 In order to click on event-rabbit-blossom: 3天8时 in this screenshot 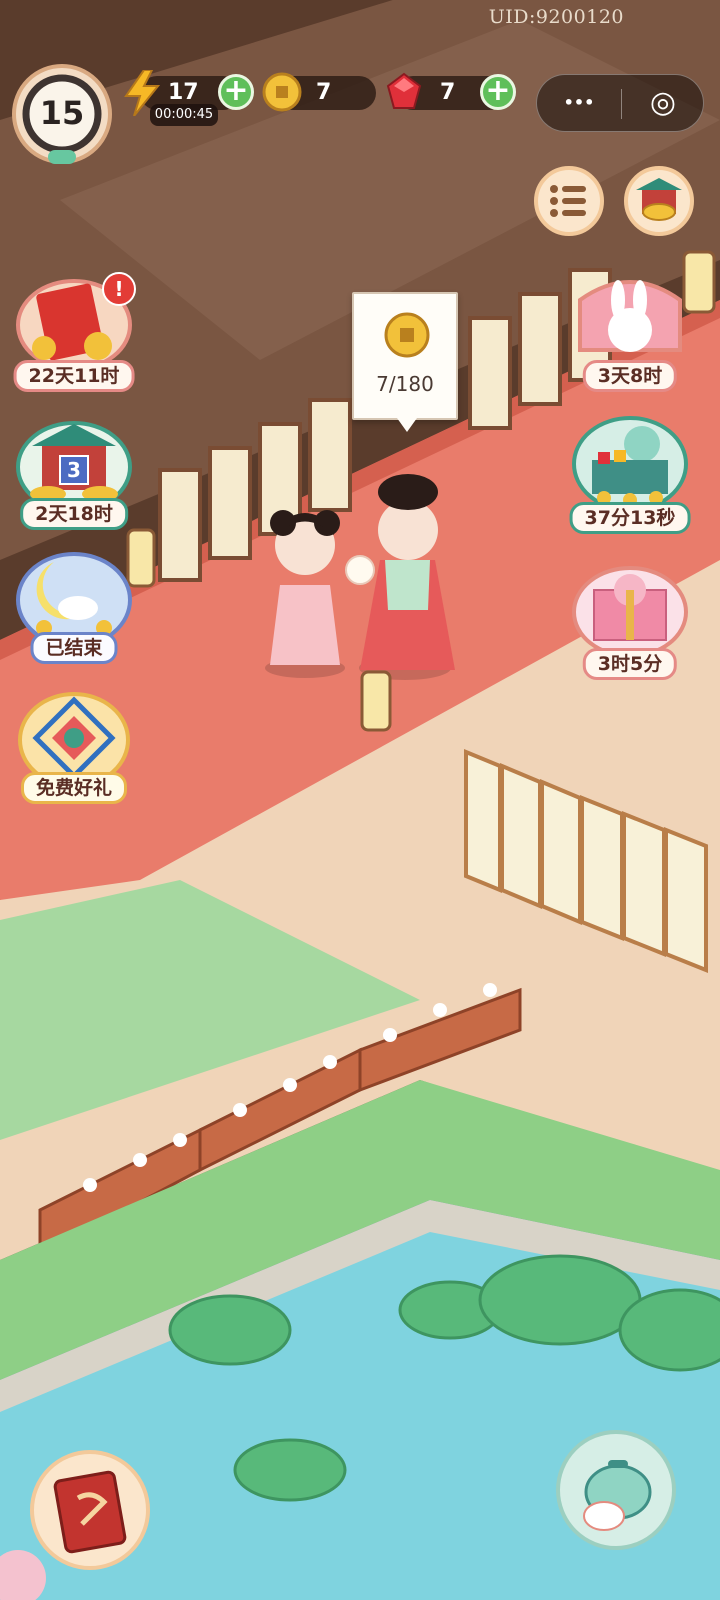, I will do `click(630, 331)`.